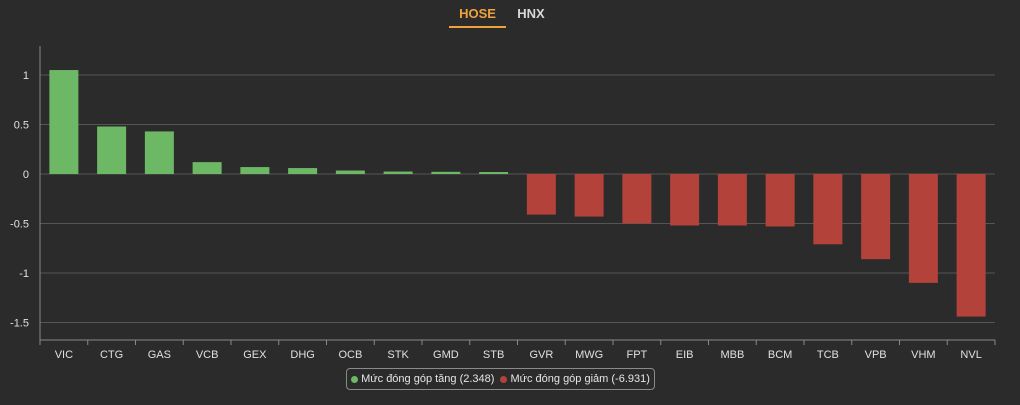  I want to click on bar-eib, so click(685, 200).